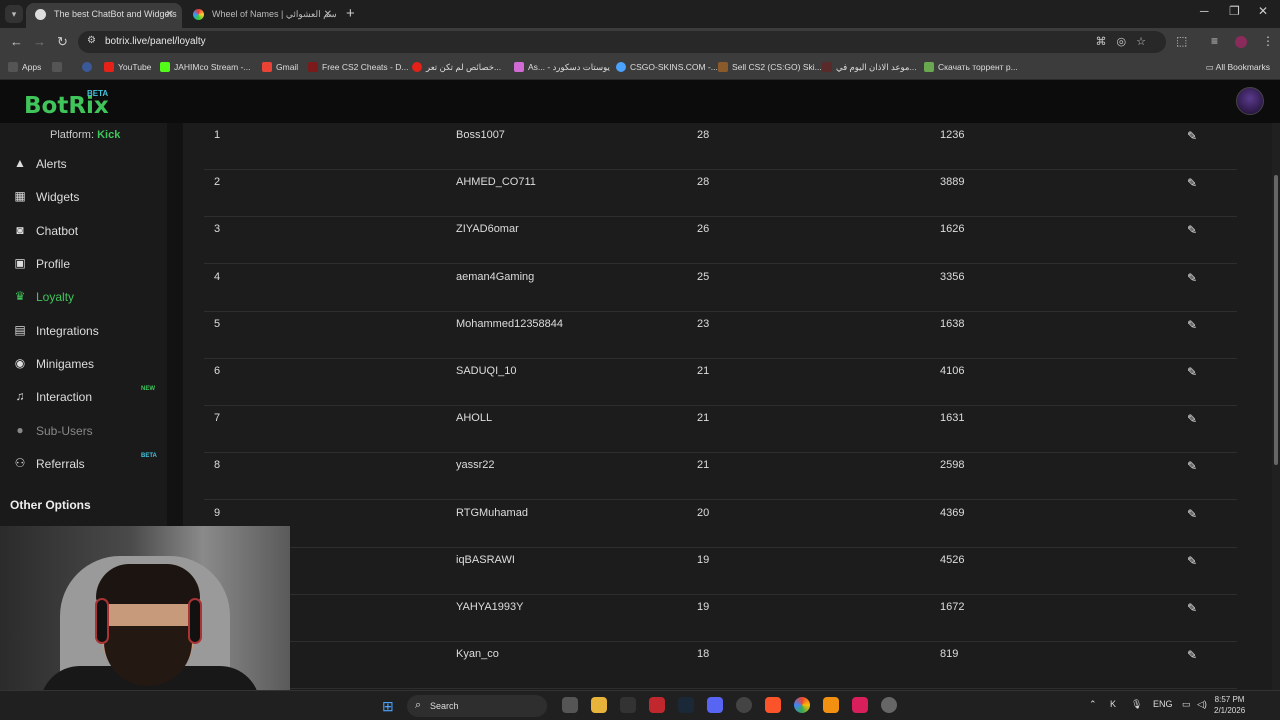 The height and width of the screenshot is (720, 1280). Describe the element at coordinates (1093, 704) in the screenshot. I see `tray-chevron-icon: ⌃` at that location.